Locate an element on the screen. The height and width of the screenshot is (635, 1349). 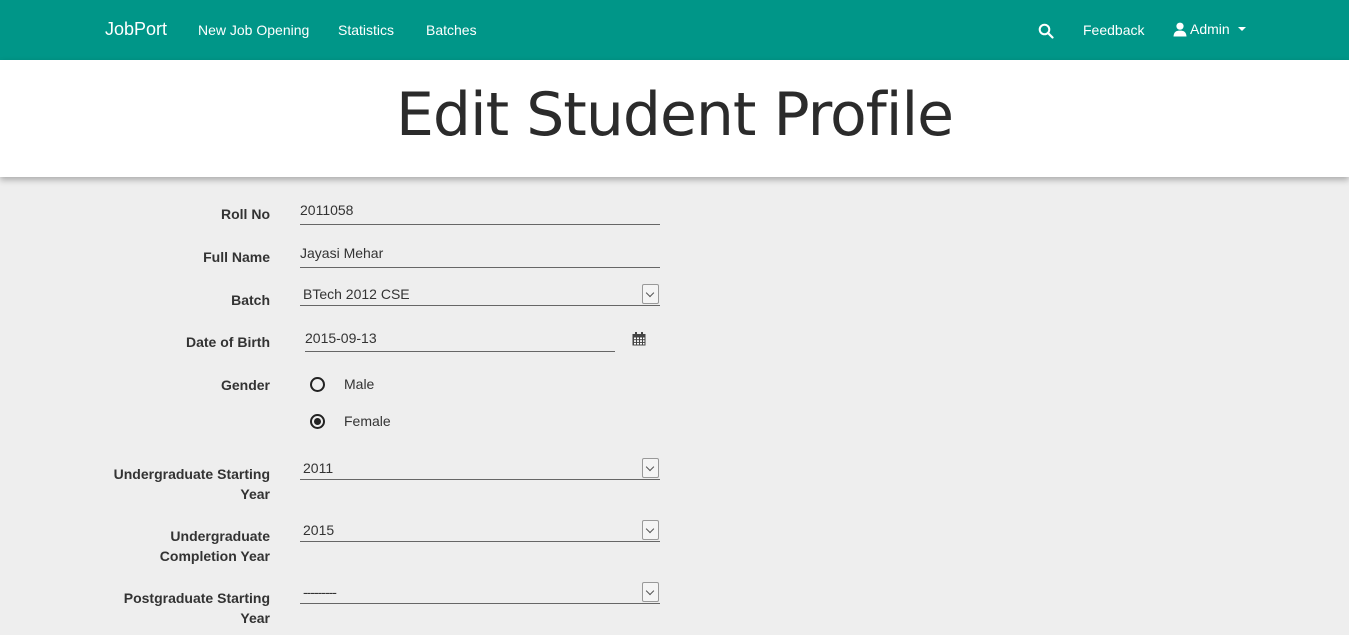
gender-male-label: Male is located at coordinates (359, 384).